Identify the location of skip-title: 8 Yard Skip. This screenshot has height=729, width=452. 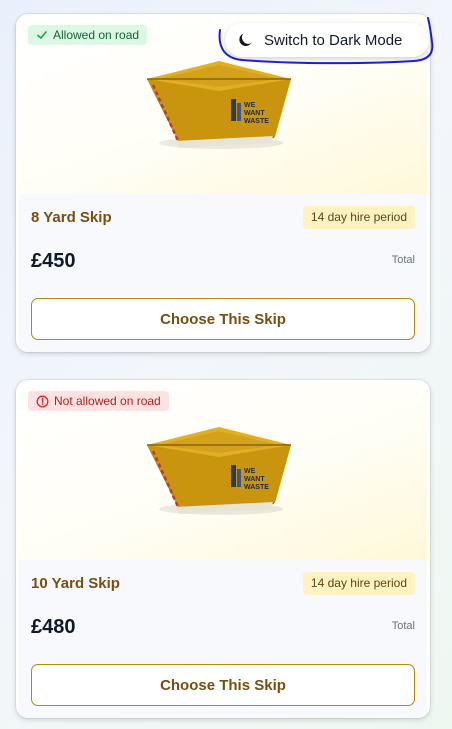
(71, 217).